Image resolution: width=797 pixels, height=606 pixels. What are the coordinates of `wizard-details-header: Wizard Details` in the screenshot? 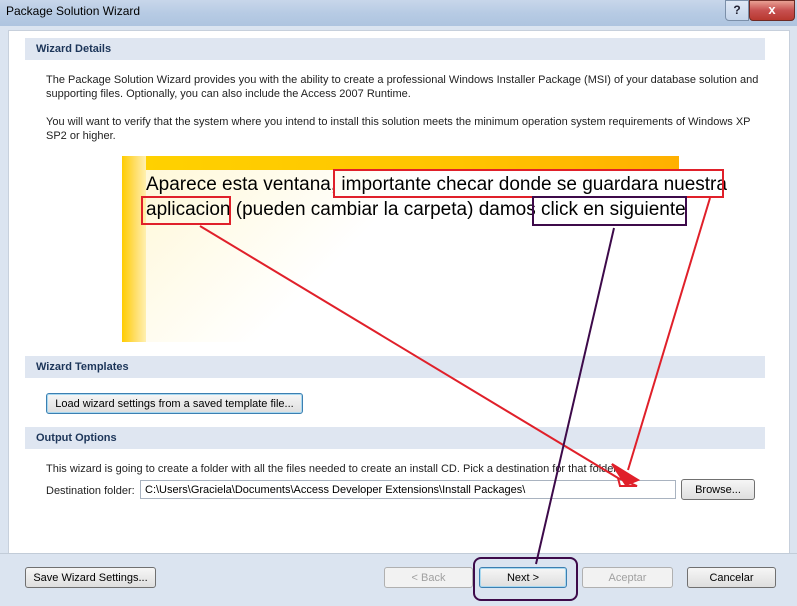 It's located at (395, 49).